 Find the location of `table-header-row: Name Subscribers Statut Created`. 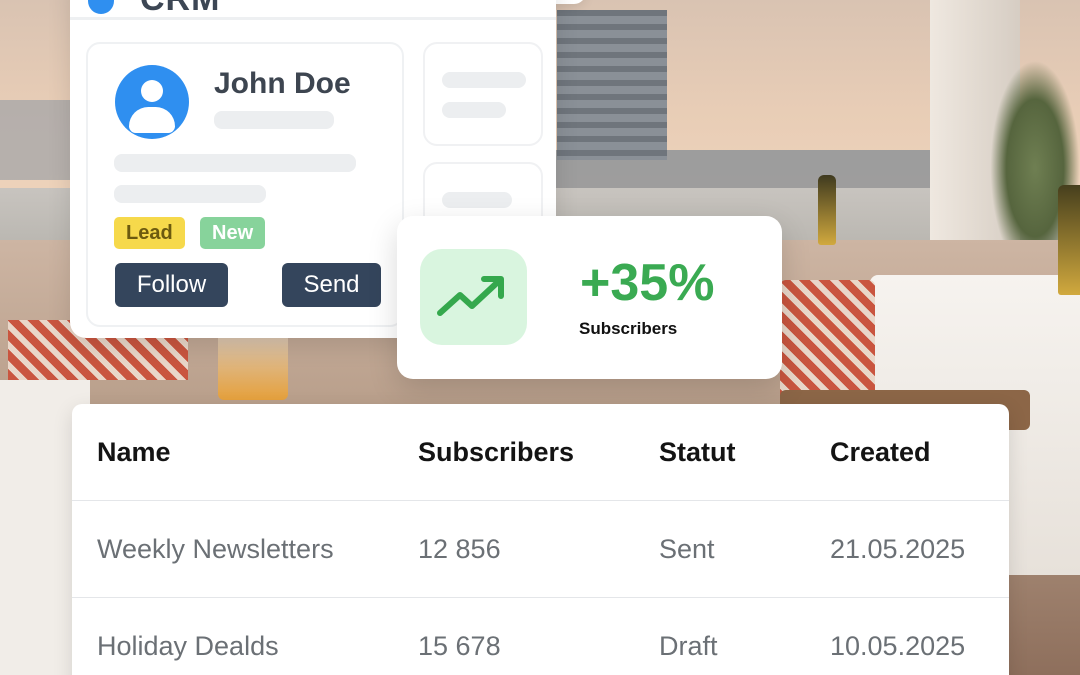

table-header-row: Name Subscribers Statut Created is located at coordinates (540, 452).